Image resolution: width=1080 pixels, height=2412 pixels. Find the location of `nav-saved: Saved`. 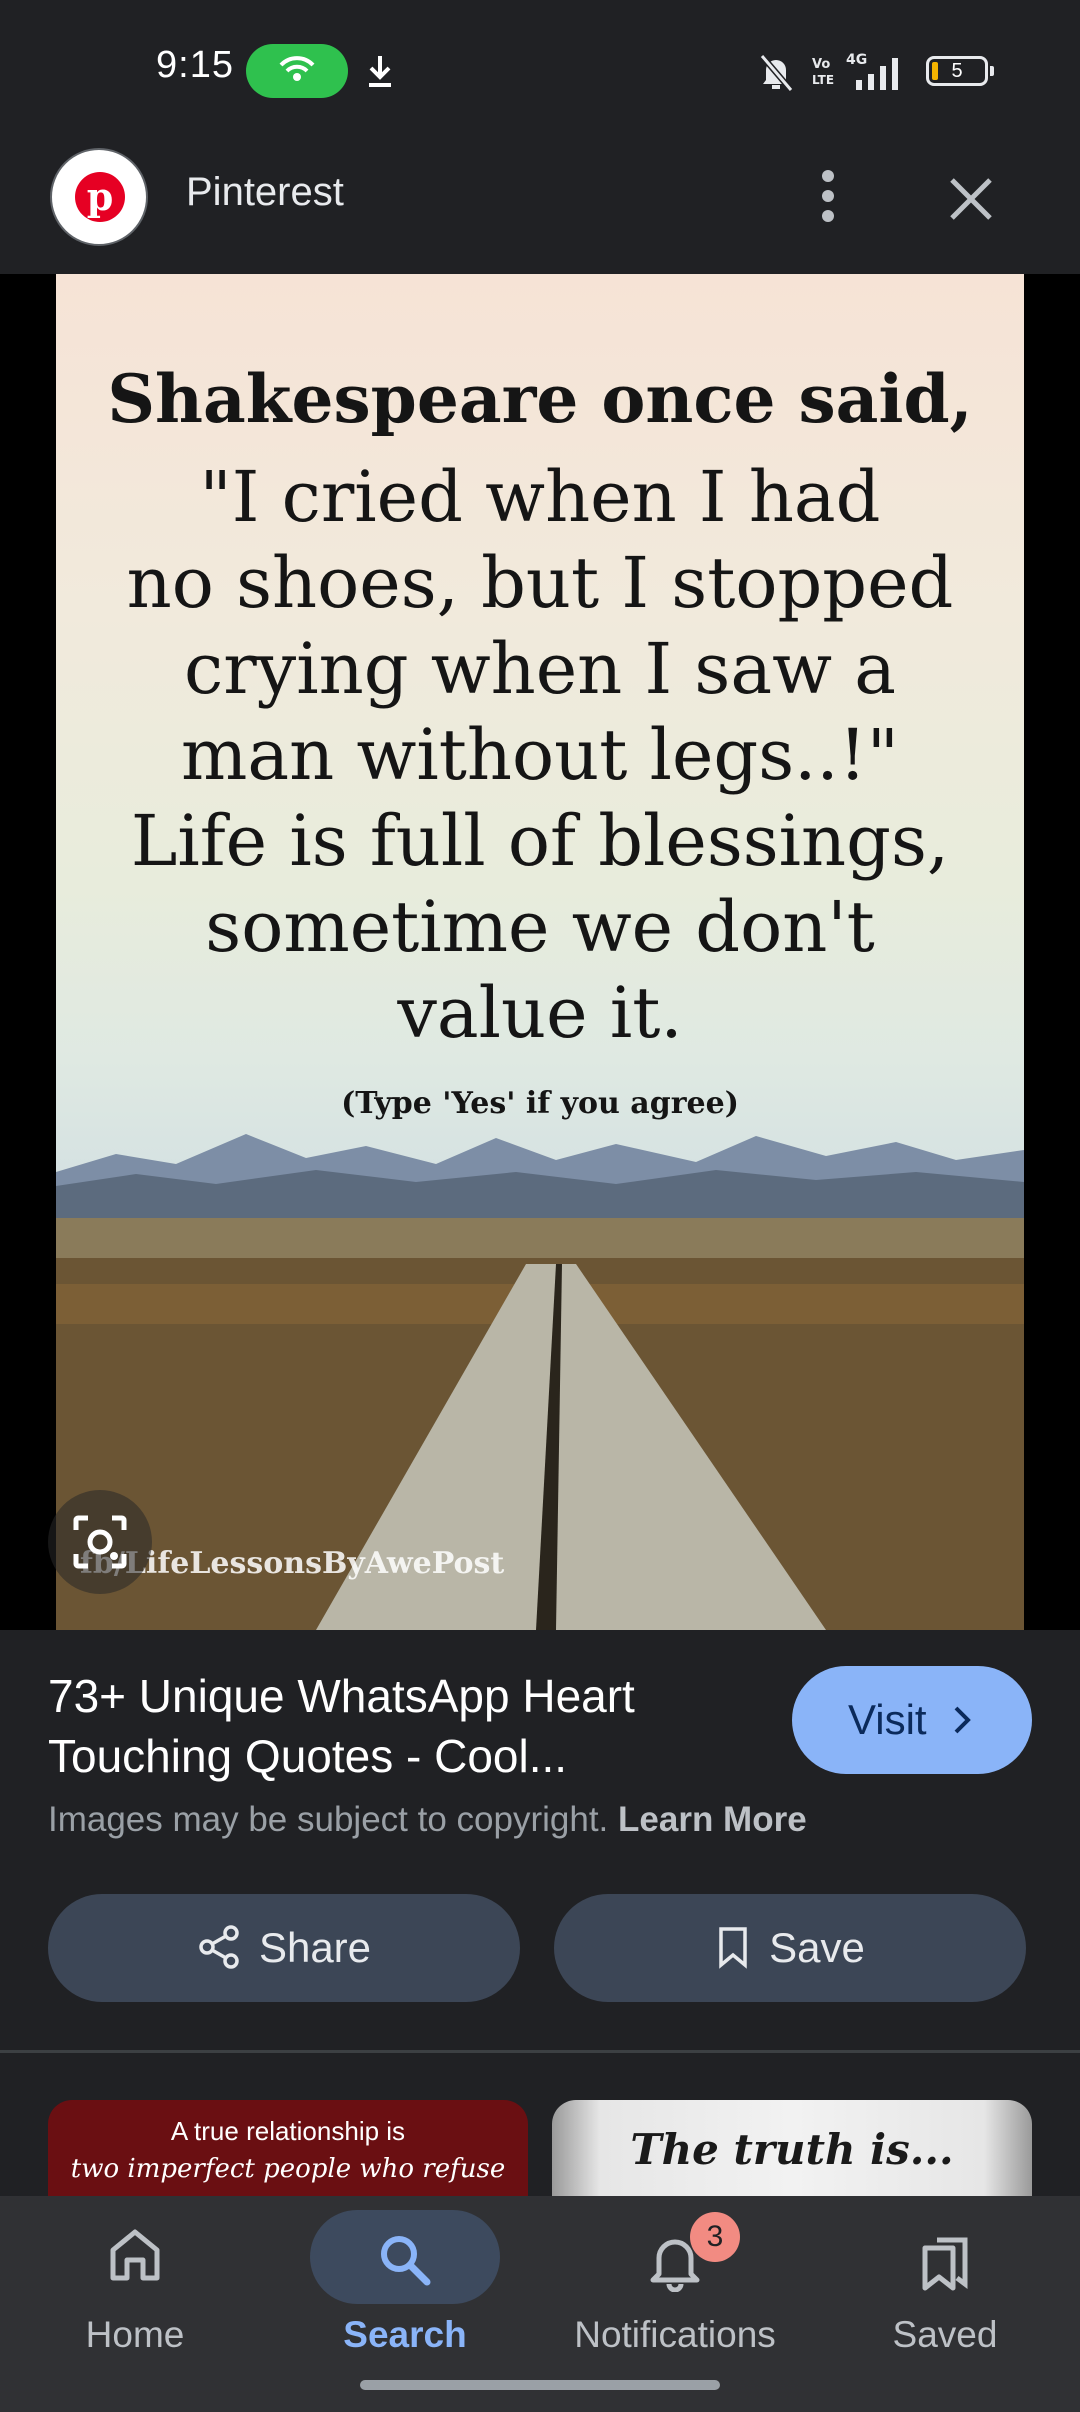

nav-saved: Saved is located at coordinates (945, 2304).